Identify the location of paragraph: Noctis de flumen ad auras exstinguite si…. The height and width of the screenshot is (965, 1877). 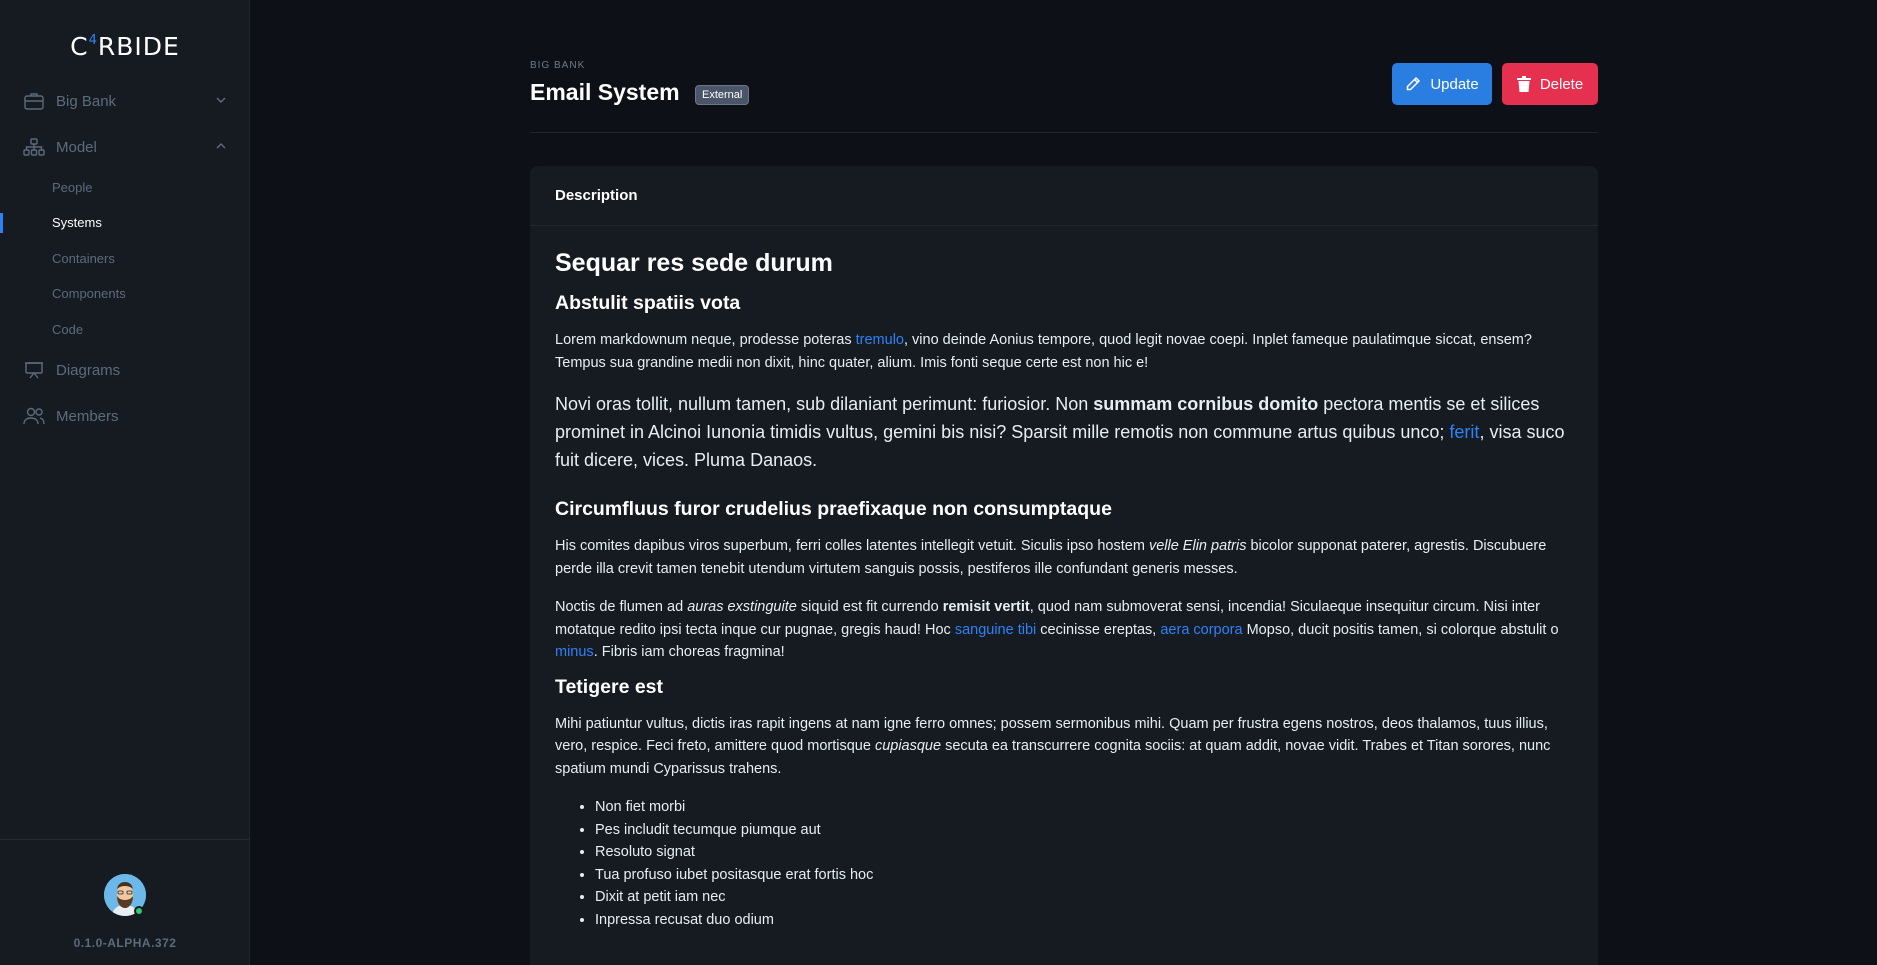
(1057, 629).